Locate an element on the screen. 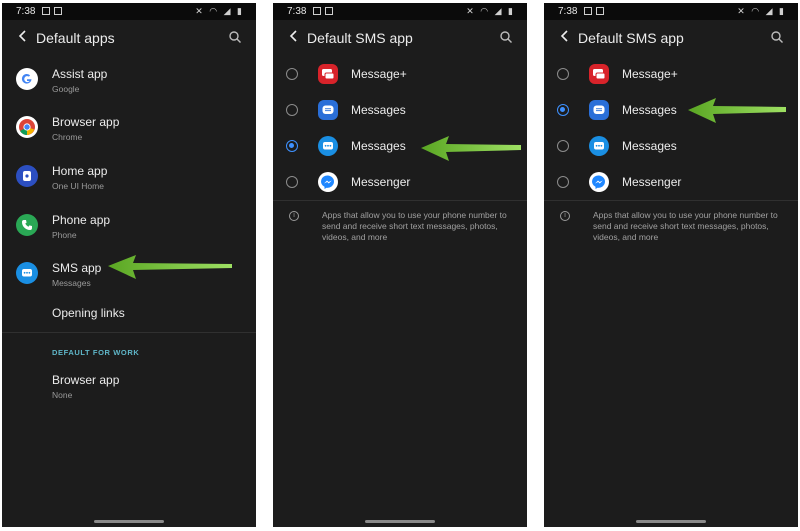  sms-option-samsung-messages: Messages is located at coordinates (400, 110).